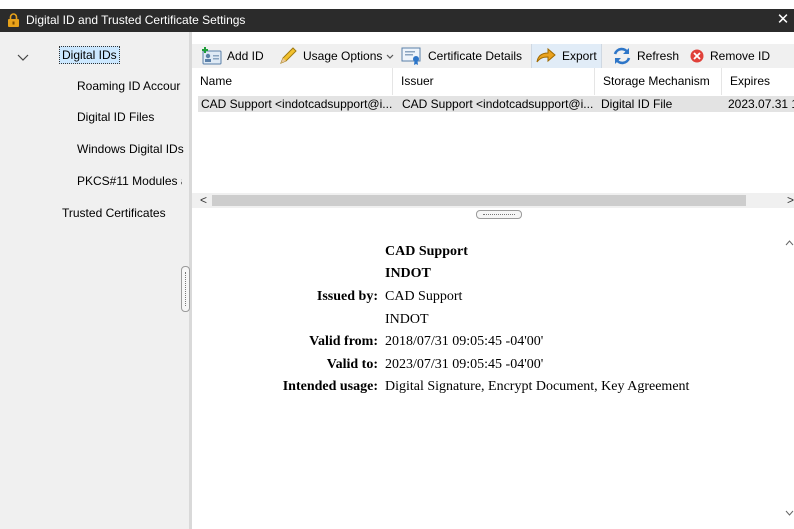  Describe the element at coordinates (761, 104) in the screenshot. I see `table-cell-expires: 2023.07.31 13` at that location.